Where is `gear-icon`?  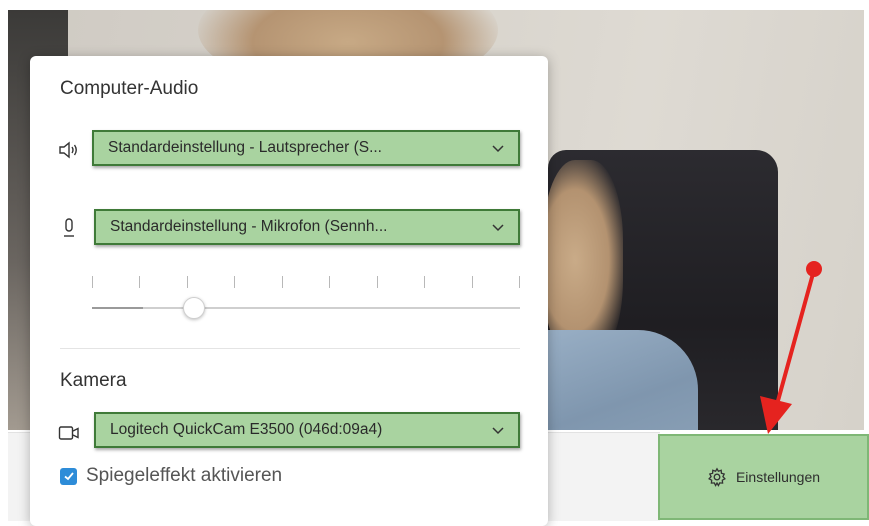
gear-icon is located at coordinates (717, 477).